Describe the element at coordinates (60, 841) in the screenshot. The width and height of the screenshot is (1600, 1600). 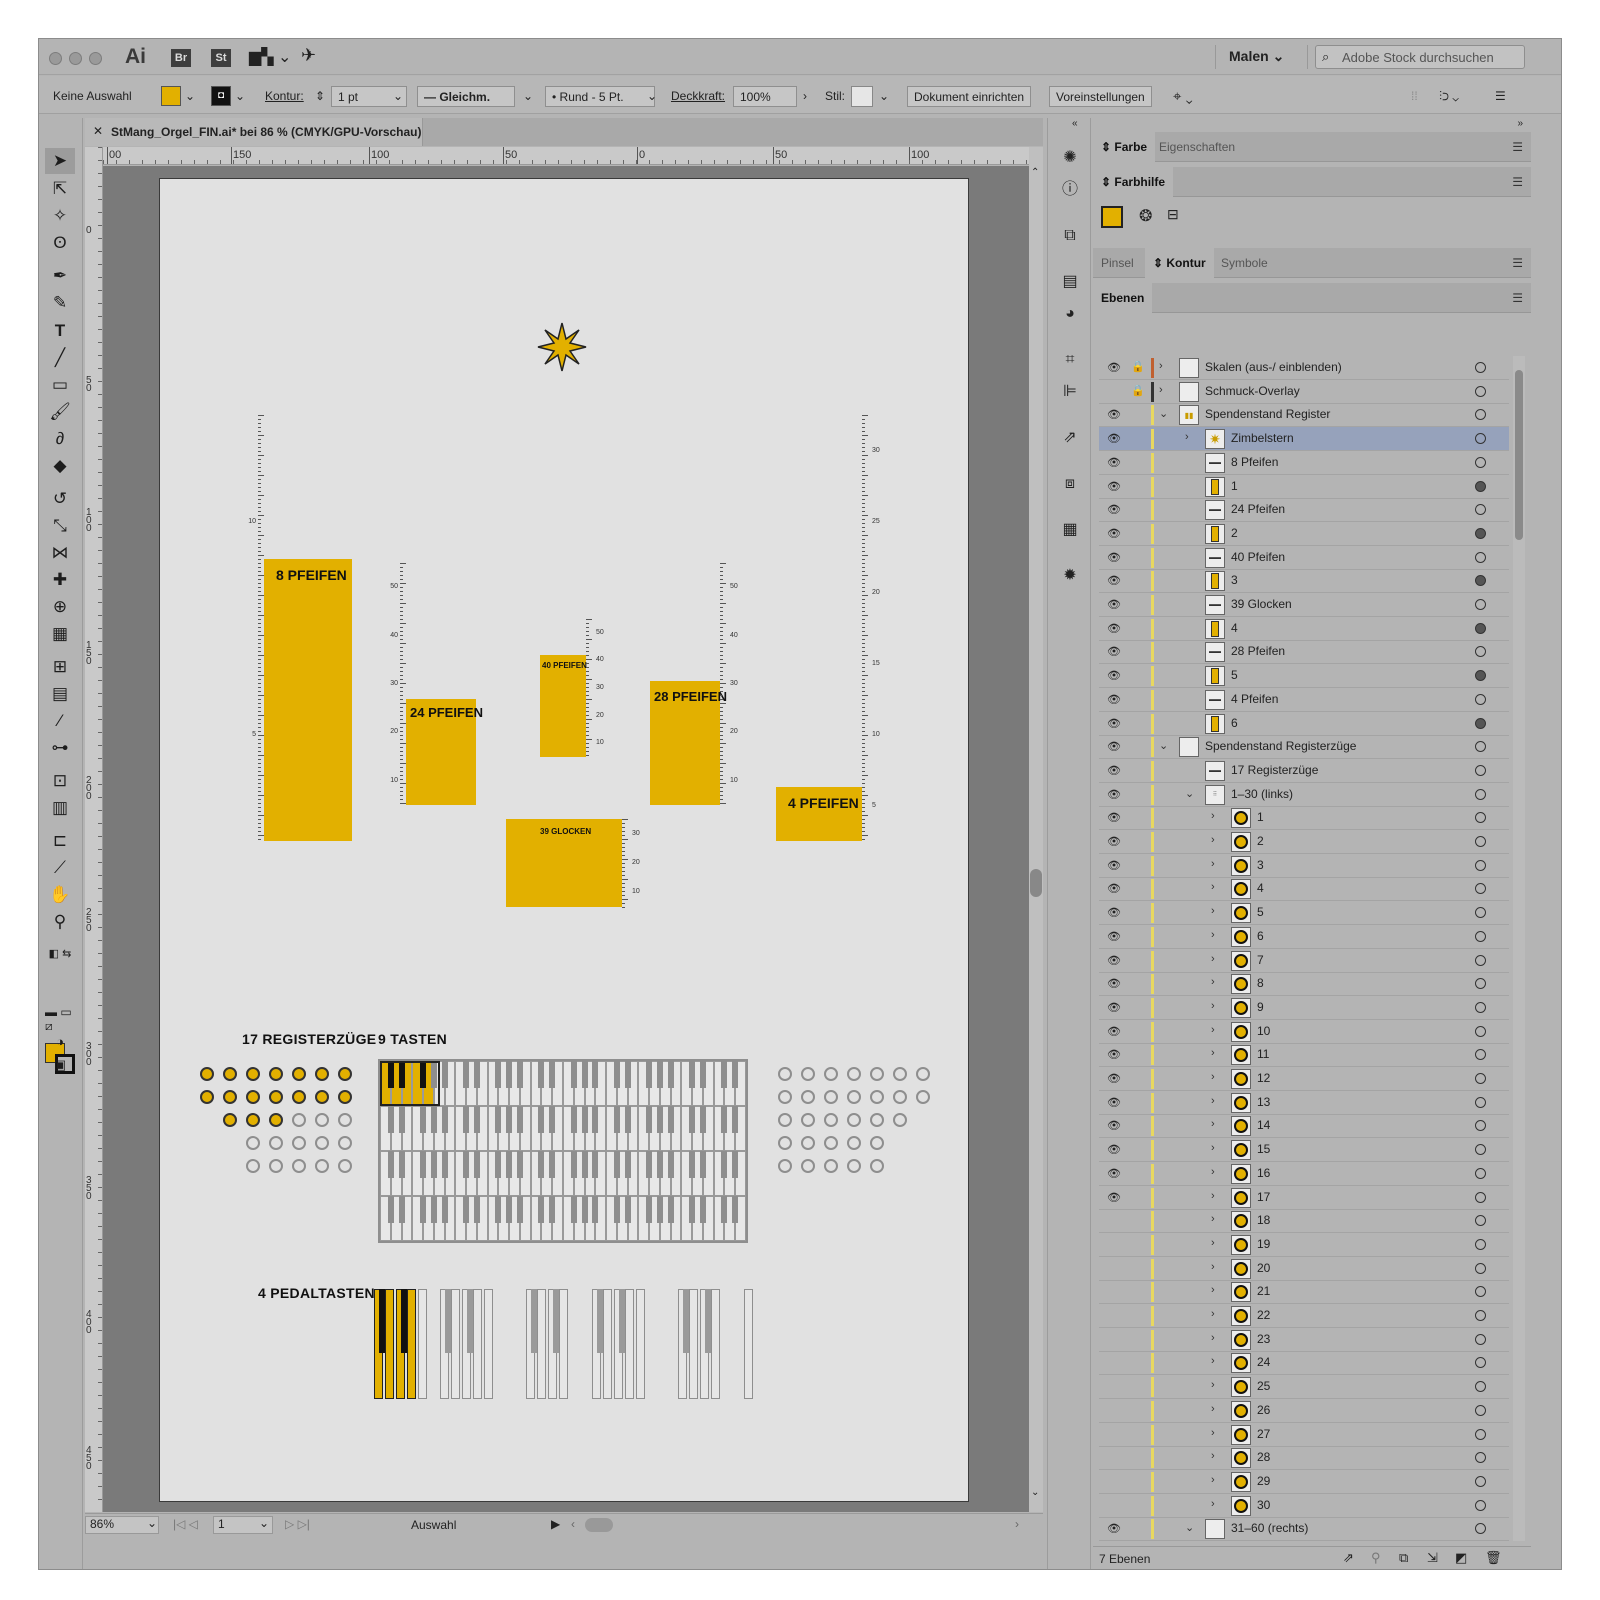
I see `artboard-tool-icon: ⊏` at that location.